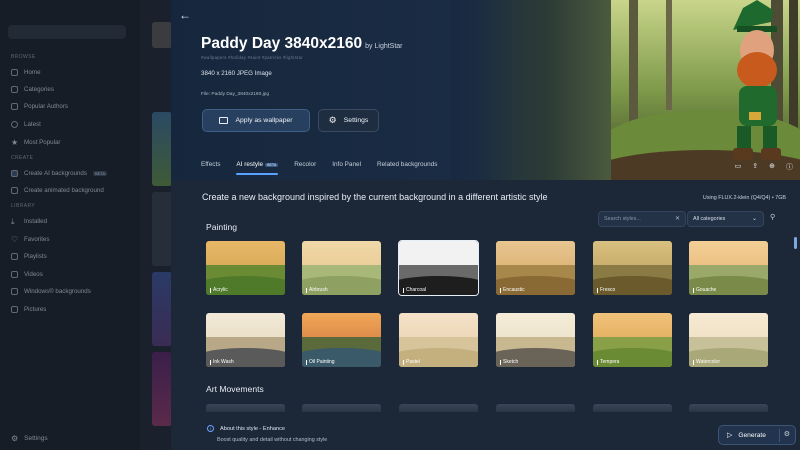 The image size is (800, 450). Describe the element at coordinates (13, 221) in the screenshot. I see `download-icon: ⤓` at that location.